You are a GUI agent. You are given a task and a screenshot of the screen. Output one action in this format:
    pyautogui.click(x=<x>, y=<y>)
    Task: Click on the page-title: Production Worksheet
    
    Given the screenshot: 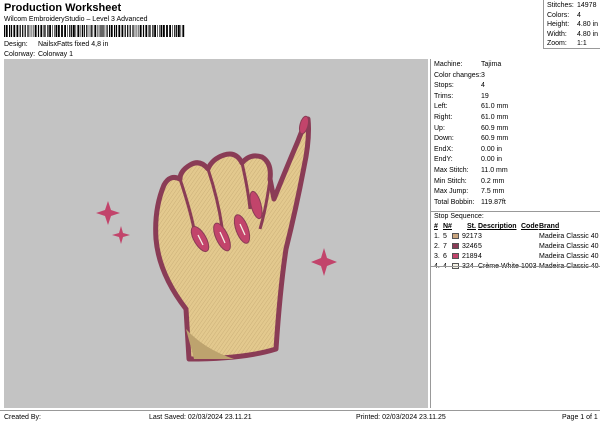 What is the action you would take?
    pyautogui.click(x=63, y=8)
    